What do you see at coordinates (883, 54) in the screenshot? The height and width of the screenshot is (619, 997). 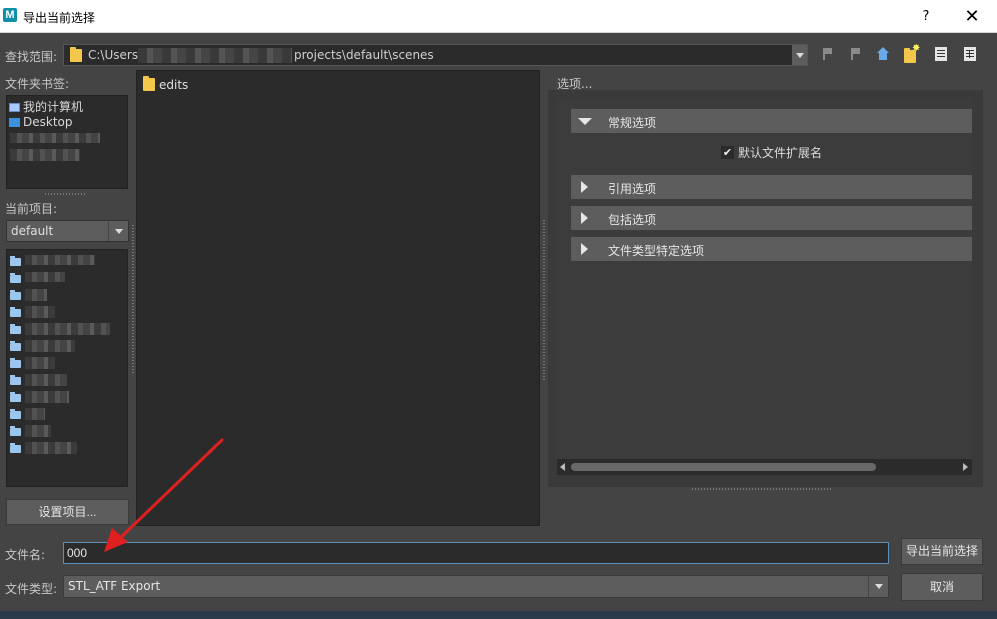 I see `parent-folder-button` at bounding box center [883, 54].